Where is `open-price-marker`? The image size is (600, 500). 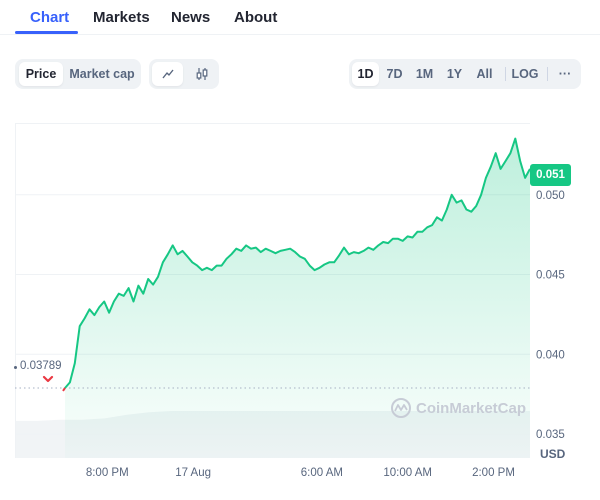 open-price-marker is located at coordinates (15, 367).